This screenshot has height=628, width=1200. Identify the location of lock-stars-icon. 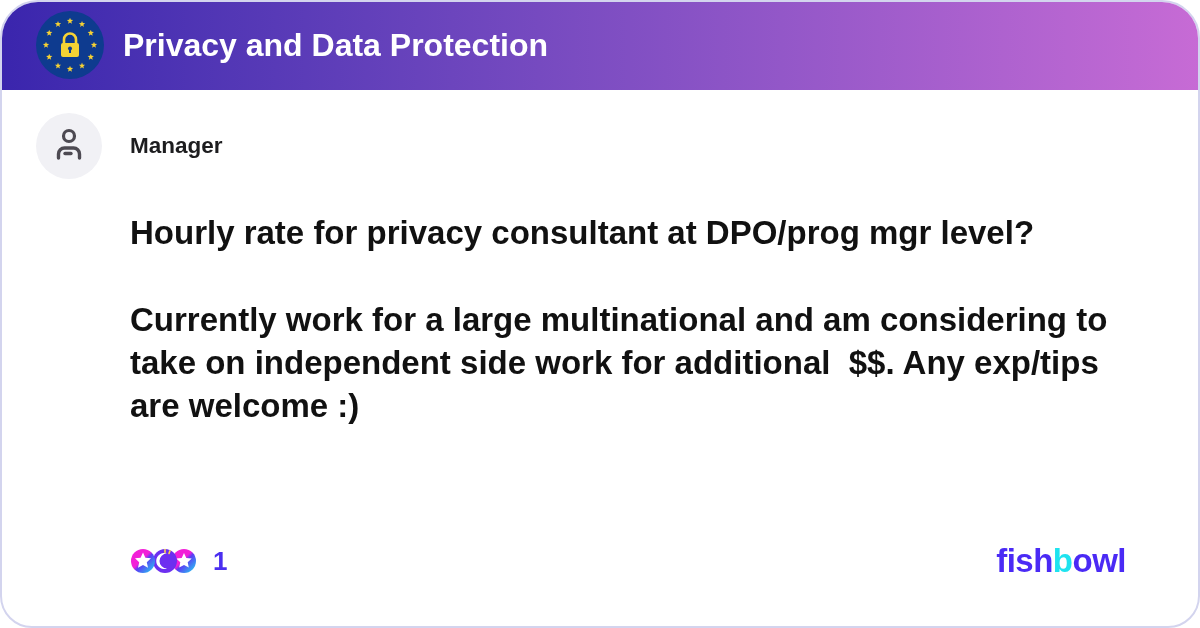
(70, 45).